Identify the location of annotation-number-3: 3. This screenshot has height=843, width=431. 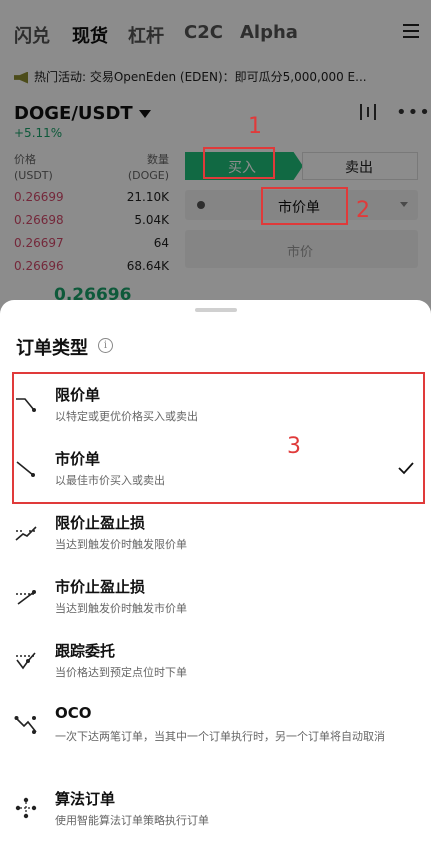
(294, 446).